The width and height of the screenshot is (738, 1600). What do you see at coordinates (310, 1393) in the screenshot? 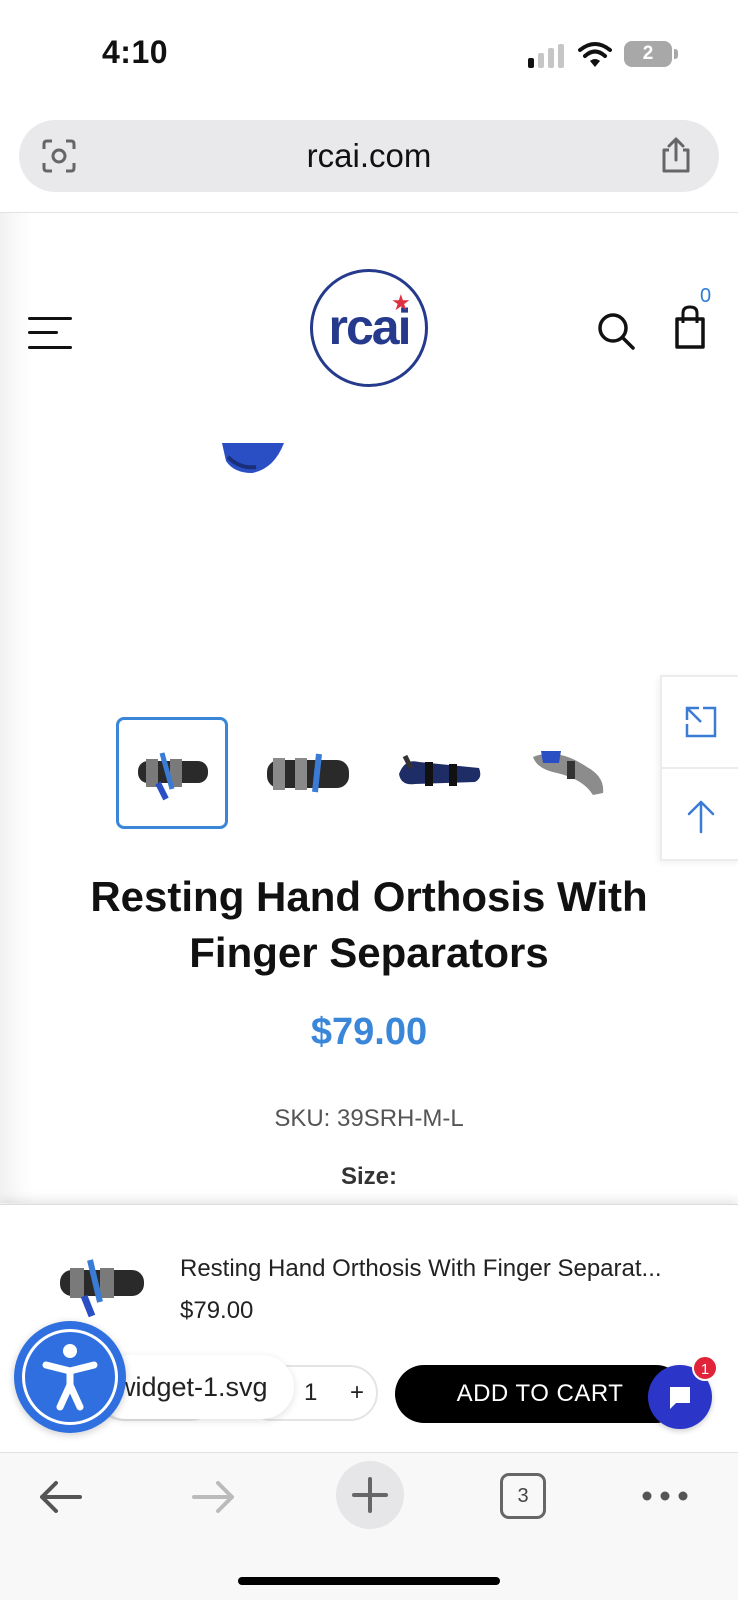
I see `quantity-value: 1` at bounding box center [310, 1393].